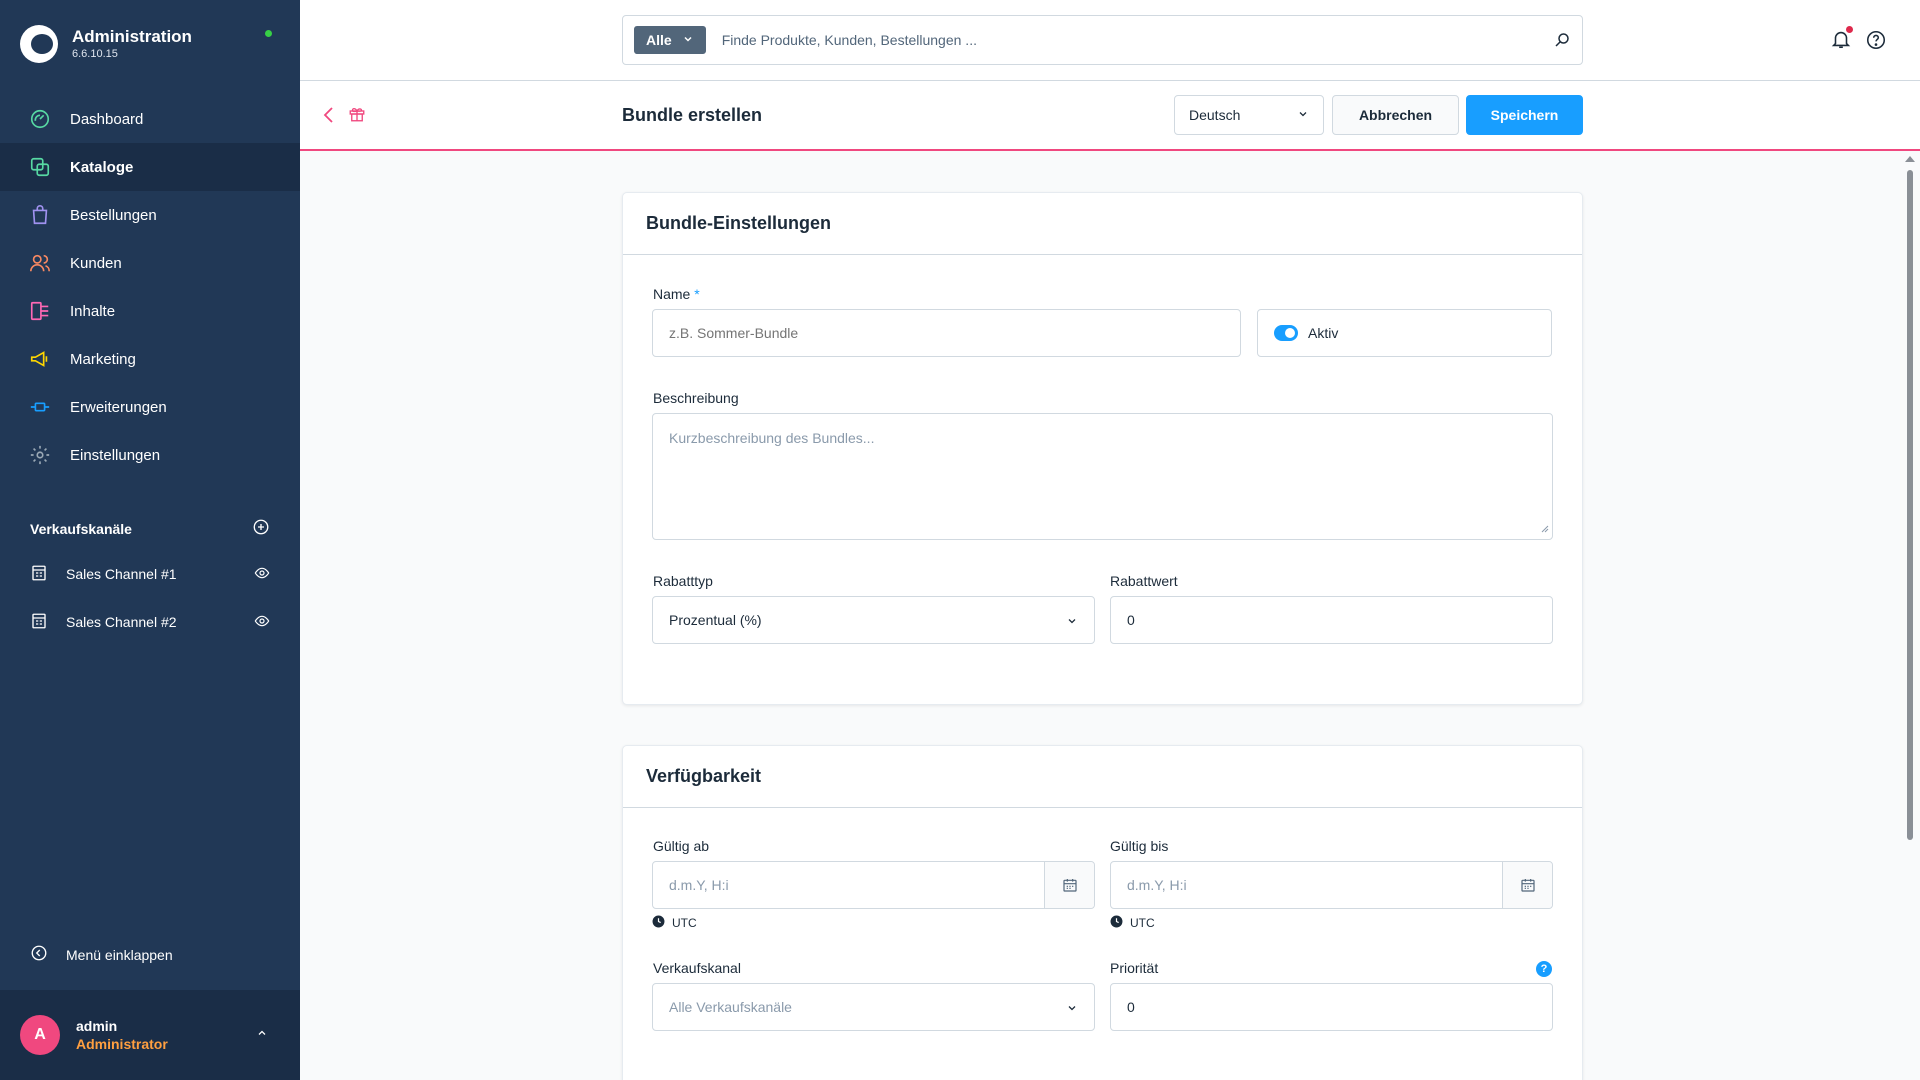 This screenshot has height=1080, width=1920. I want to click on discount-type-label: Rabatttyp, so click(683, 581).